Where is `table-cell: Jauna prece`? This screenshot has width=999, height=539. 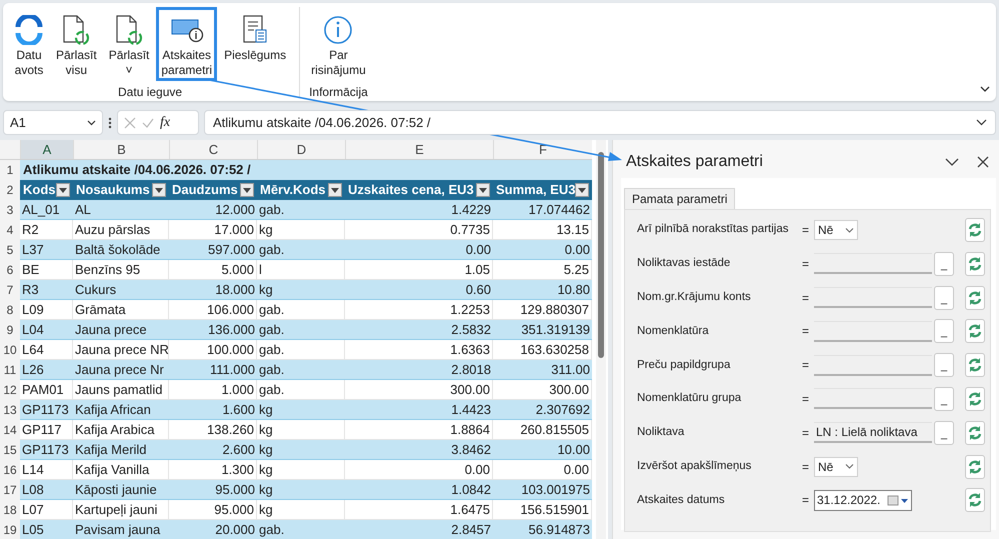
table-cell: Jauna prece is located at coordinates (121, 330).